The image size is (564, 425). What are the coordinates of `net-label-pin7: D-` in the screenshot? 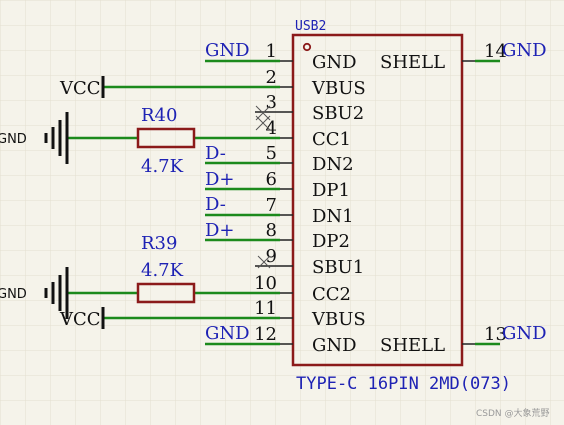 It's located at (215, 204).